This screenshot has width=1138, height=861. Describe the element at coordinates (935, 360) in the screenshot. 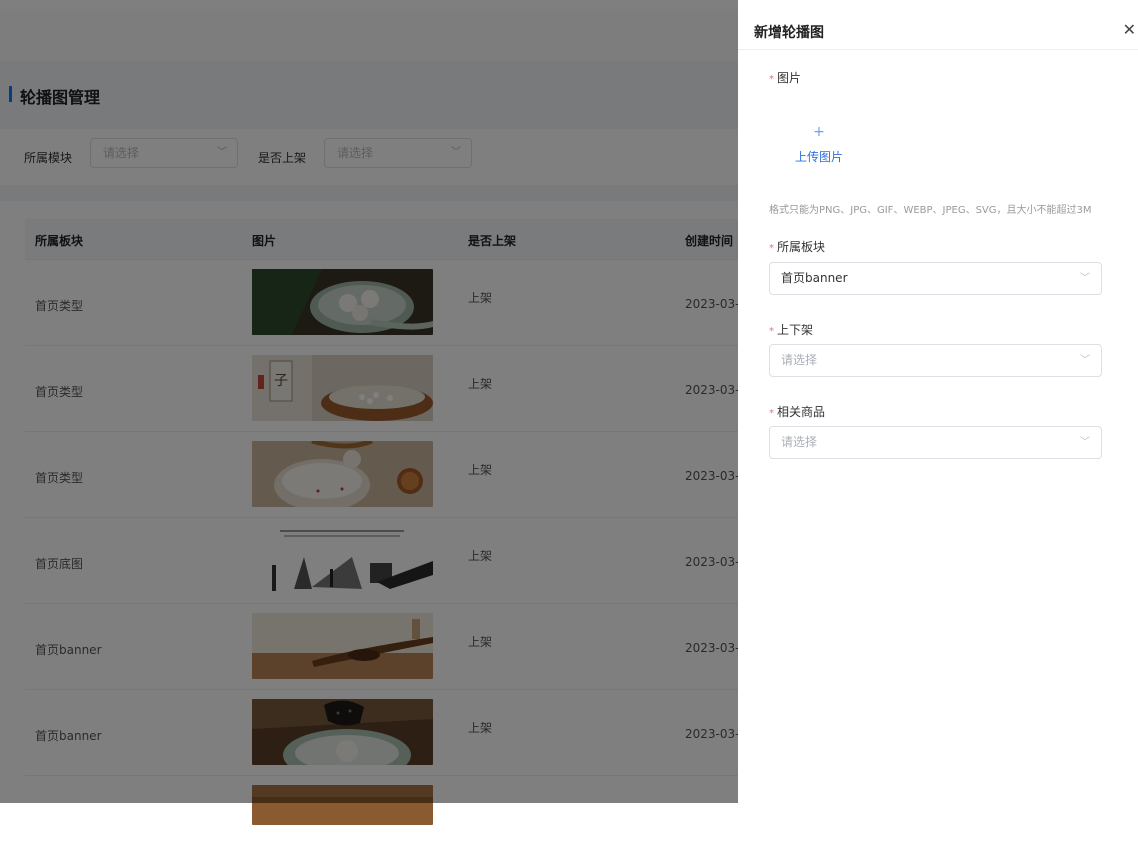

I see `shelf-select: 请选择 ﹀` at that location.